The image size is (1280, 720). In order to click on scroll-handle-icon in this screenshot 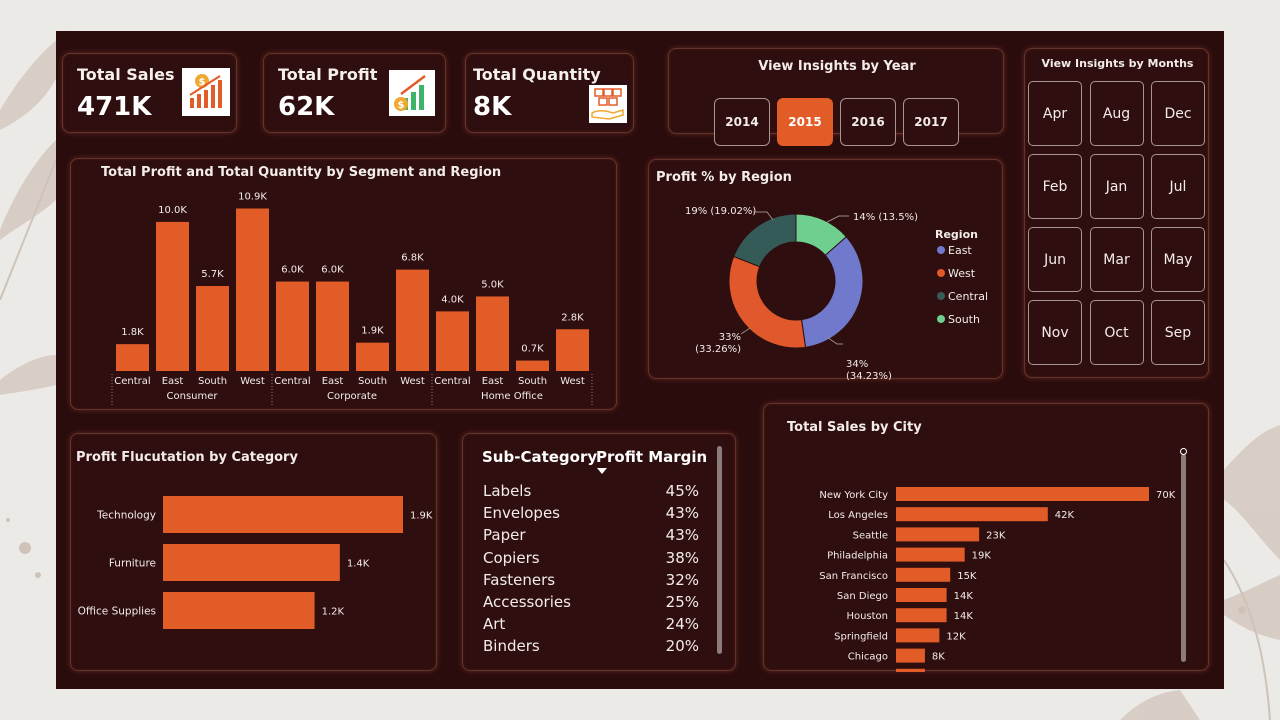, I will do `click(1183, 451)`.